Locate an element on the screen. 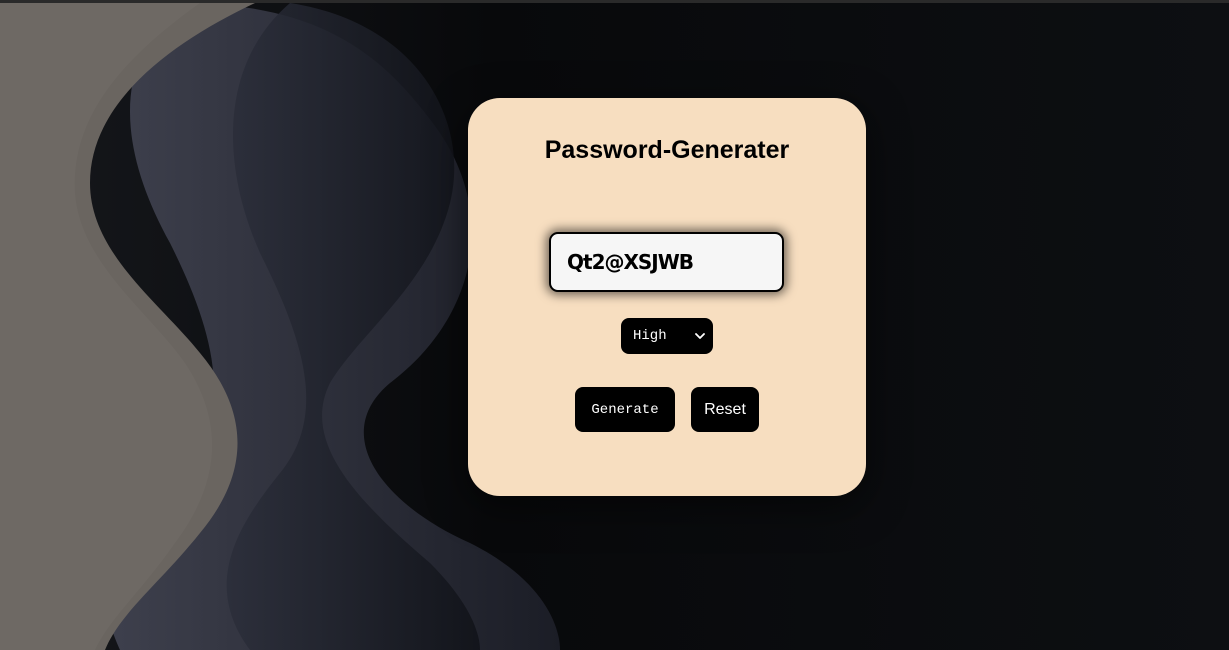 Image resolution: width=1229 pixels, height=650 pixels. generate-button: Generate is located at coordinates (625, 409).